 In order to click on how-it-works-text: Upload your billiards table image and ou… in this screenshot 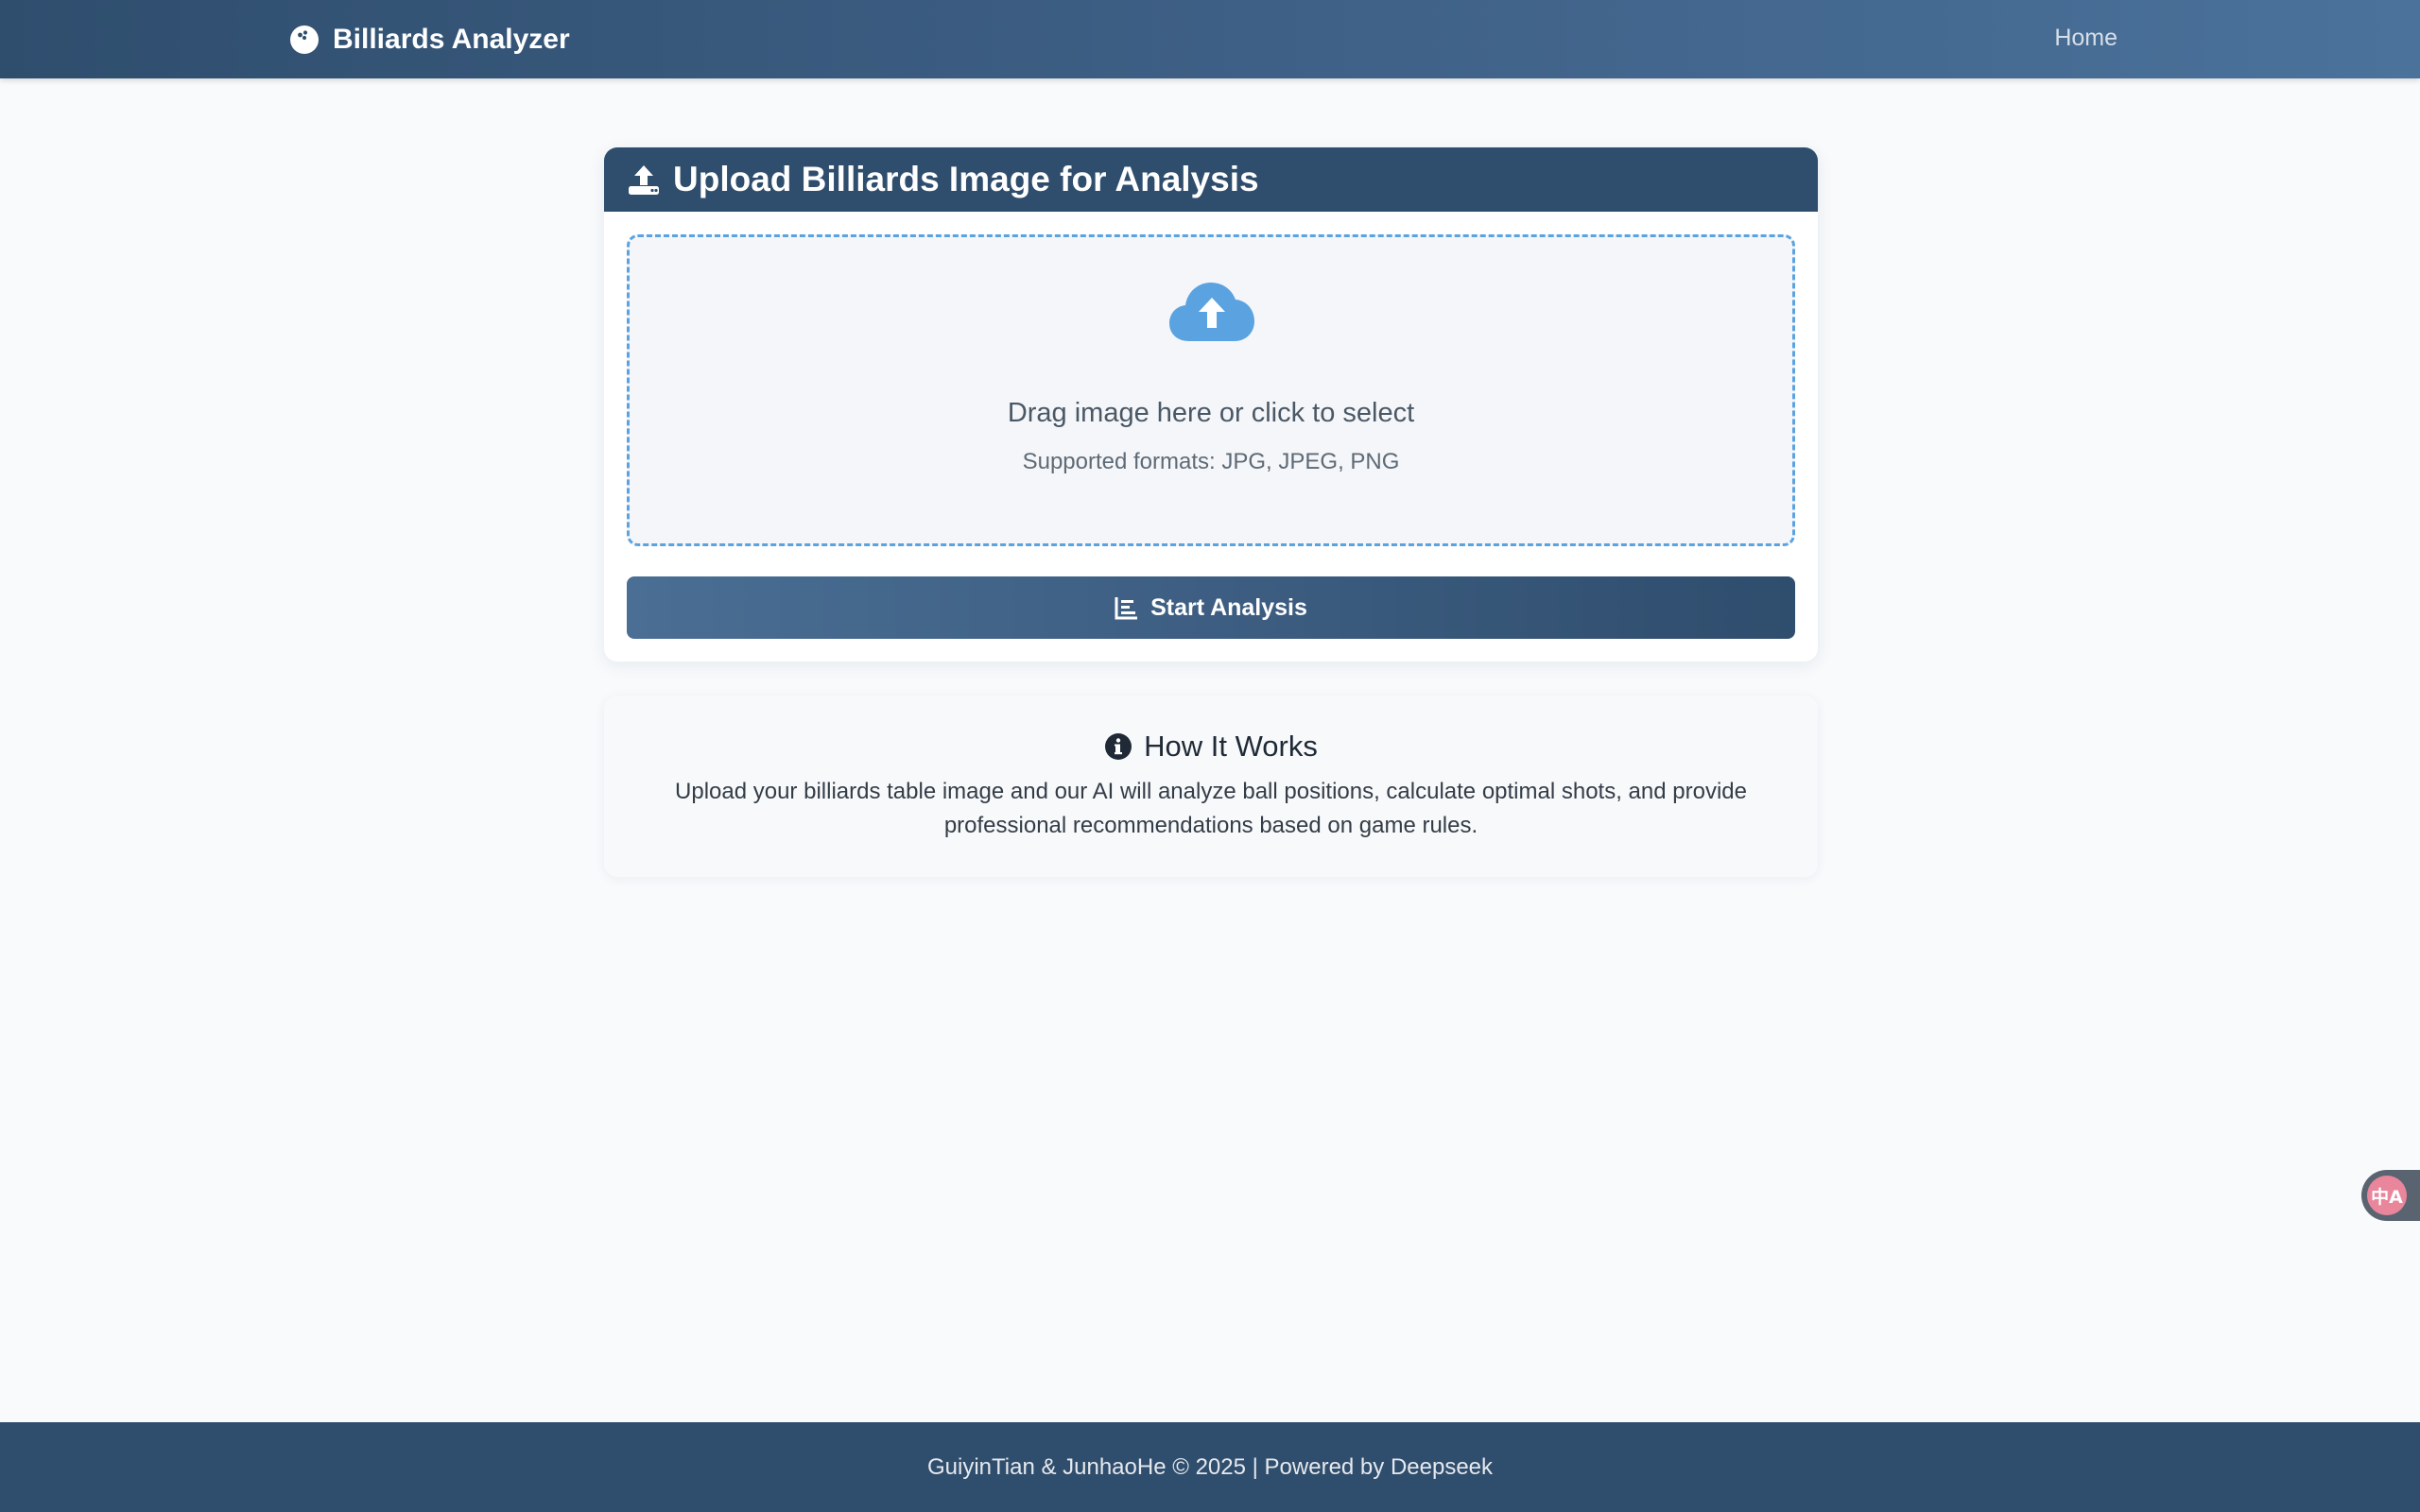, I will do `click(1211, 808)`.